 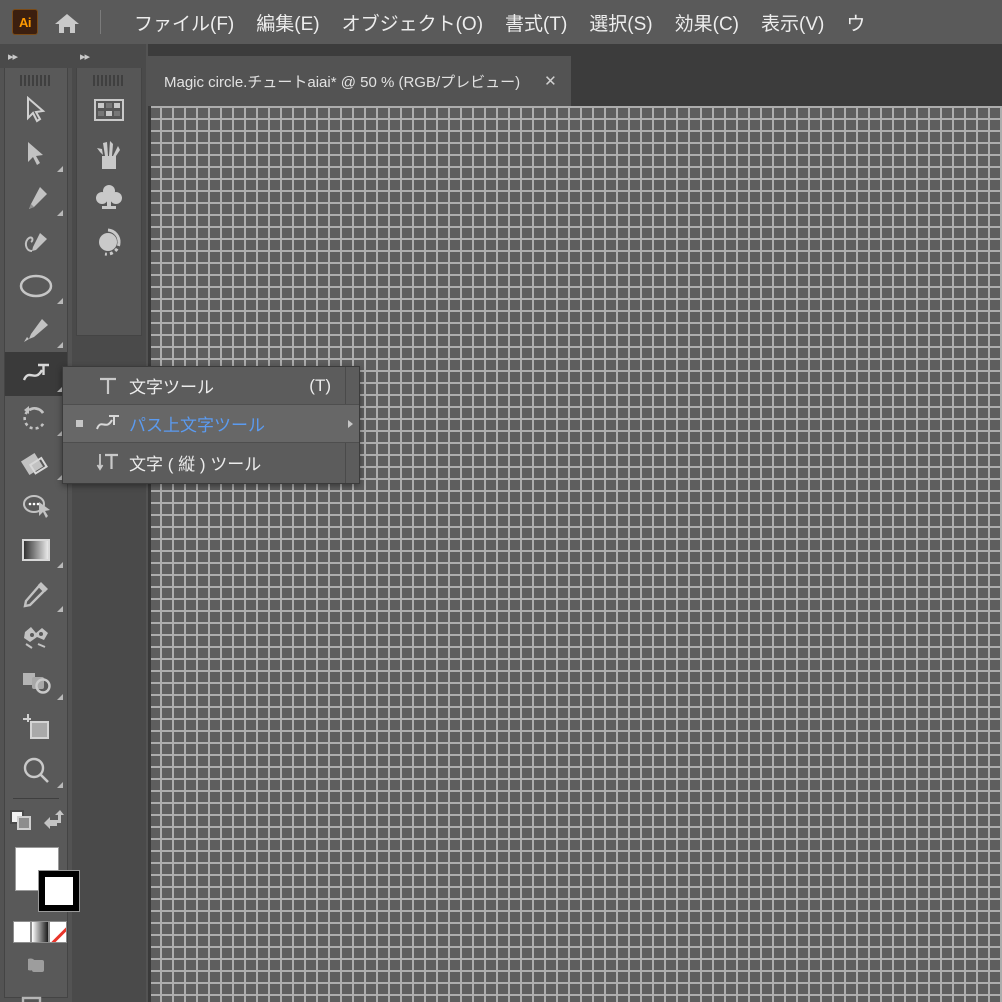 What do you see at coordinates (320, 385) in the screenshot?
I see `flyout-item-shortcut: (T)` at bounding box center [320, 385].